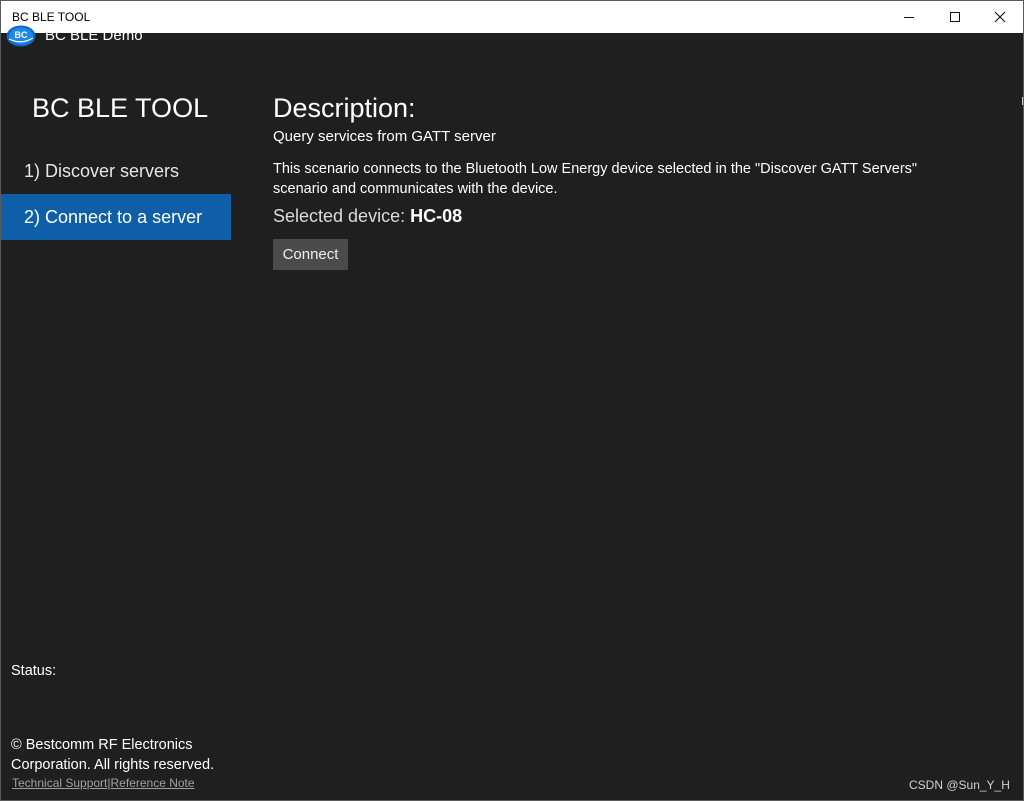  I want to click on watermark: CSDN @Sun_Y_H, so click(959, 785).